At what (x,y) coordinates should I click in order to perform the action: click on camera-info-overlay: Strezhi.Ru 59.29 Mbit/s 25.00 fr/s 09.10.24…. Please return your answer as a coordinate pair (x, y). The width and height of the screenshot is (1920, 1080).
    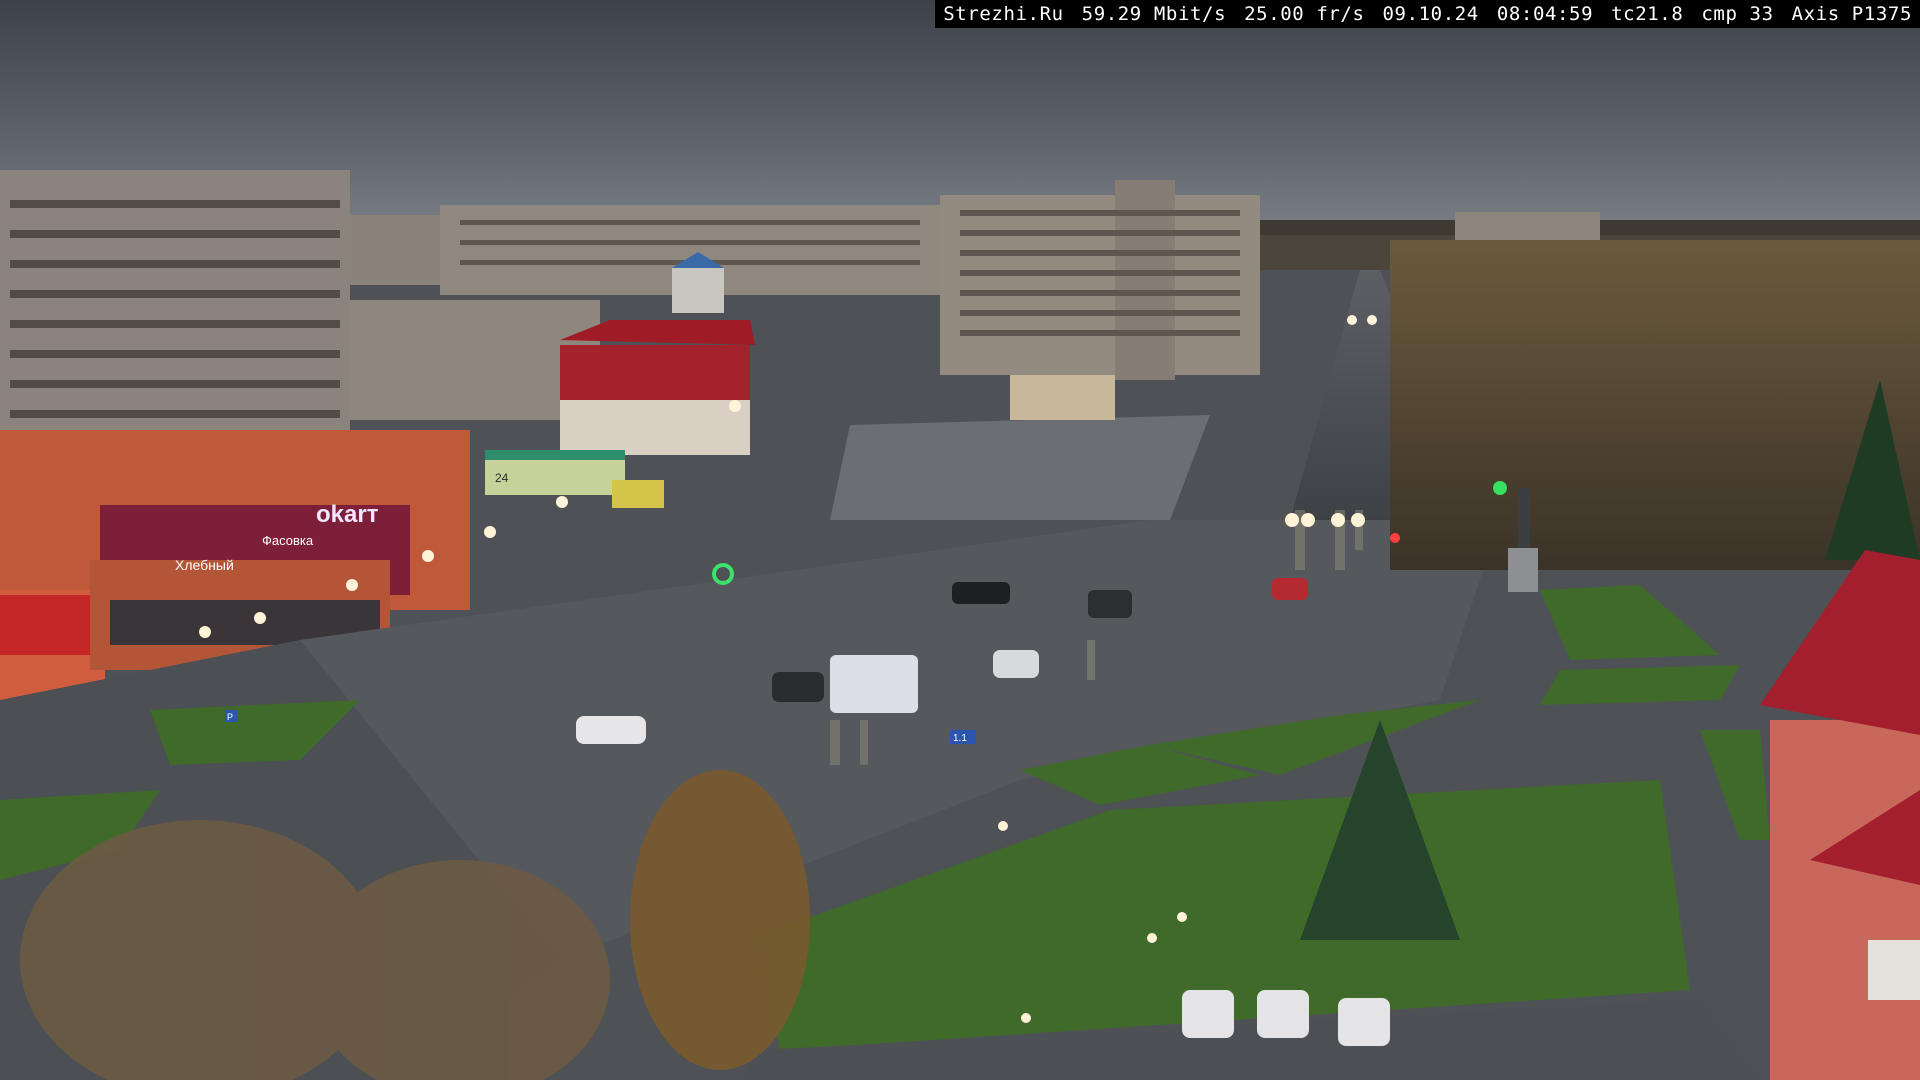
    Looking at the image, I should click on (1427, 14).